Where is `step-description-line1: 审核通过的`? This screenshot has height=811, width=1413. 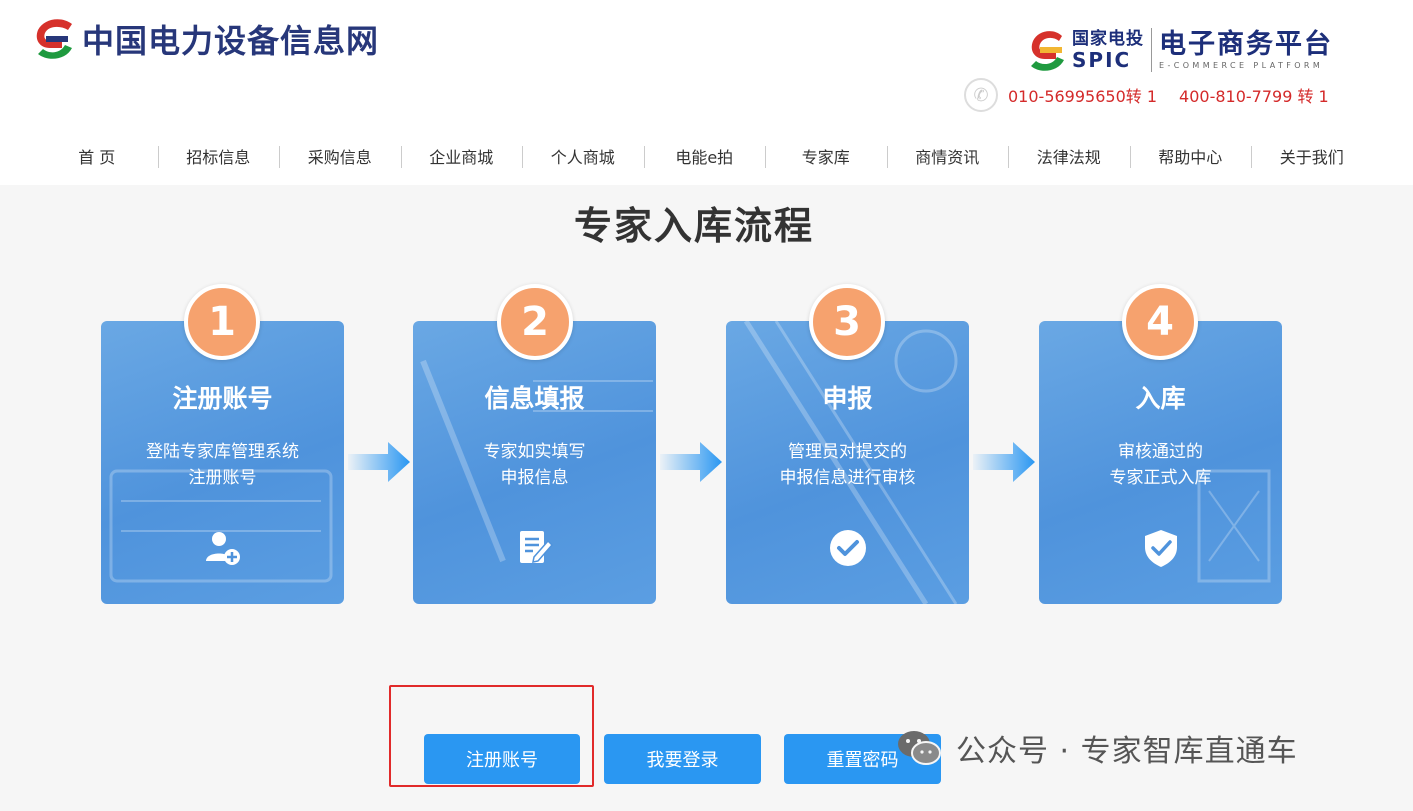 step-description-line1: 审核通过的 is located at coordinates (1160, 452).